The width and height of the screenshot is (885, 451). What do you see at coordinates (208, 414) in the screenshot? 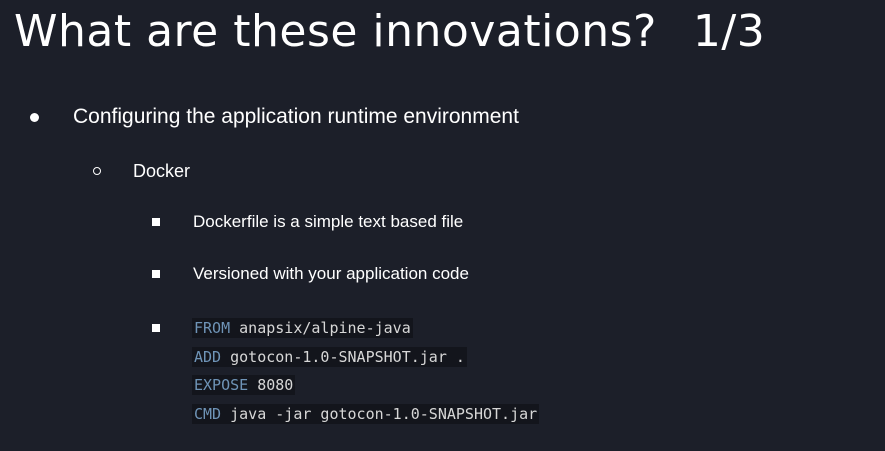
I see `code-keyword: CMD` at bounding box center [208, 414].